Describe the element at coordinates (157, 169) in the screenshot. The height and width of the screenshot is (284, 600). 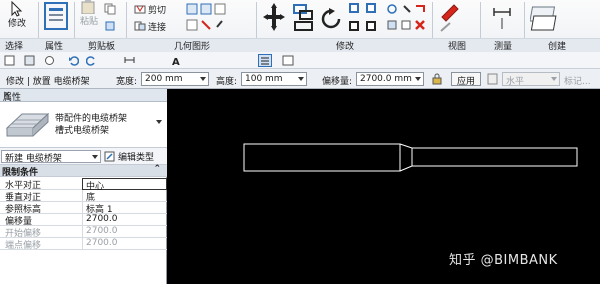
I see `collapse-icon: ⌃` at that location.